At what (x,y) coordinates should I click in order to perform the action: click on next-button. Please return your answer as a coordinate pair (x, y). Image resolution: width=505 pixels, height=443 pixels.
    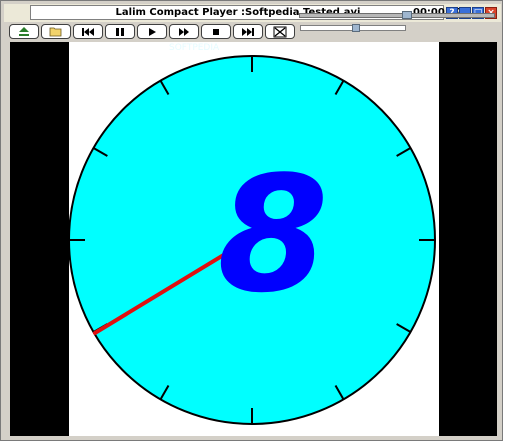
    Looking at the image, I should click on (248, 31).